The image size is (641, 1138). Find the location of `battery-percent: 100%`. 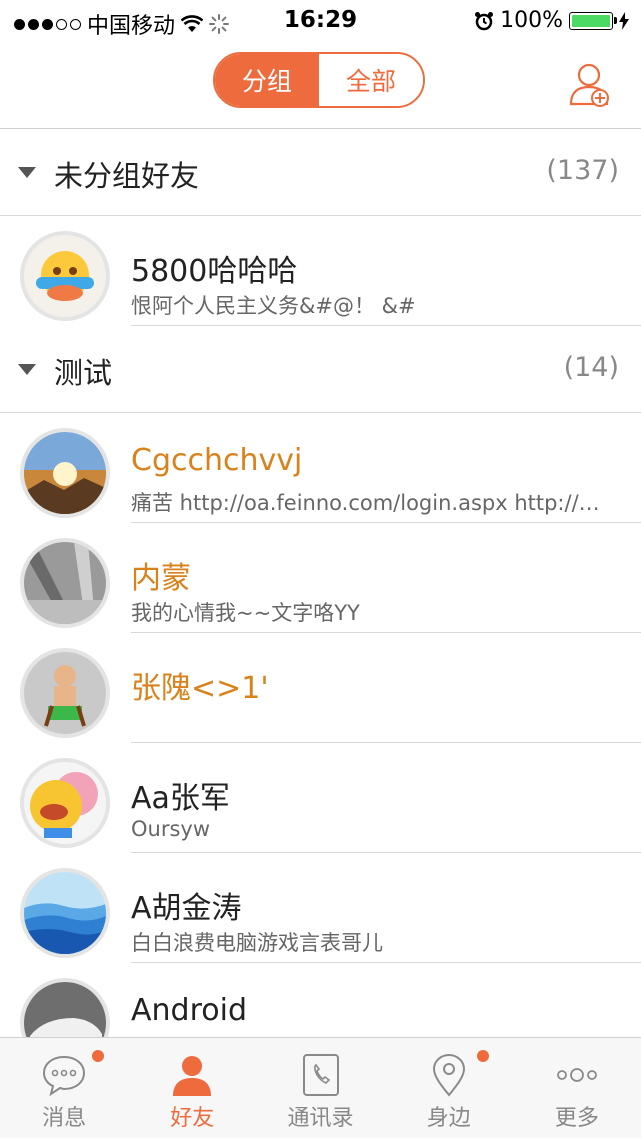

battery-percent: 100% is located at coordinates (531, 20).